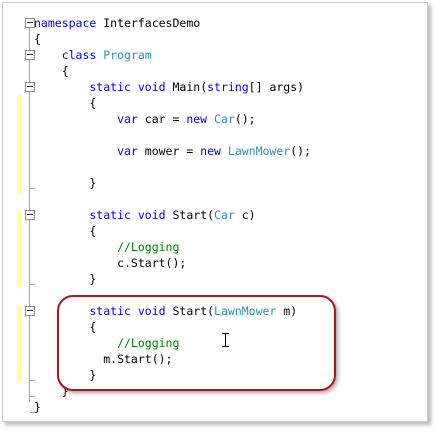 The image size is (436, 432). Describe the element at coordinates (65, 23) in the screenshot. I see `keyword-token: namespace` at that location.